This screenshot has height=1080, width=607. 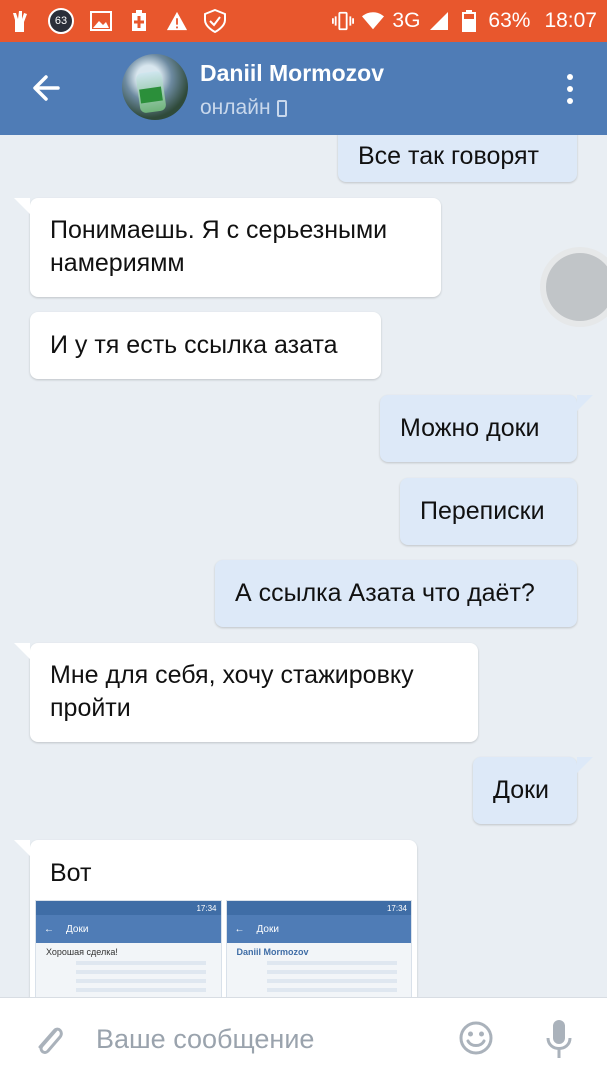 I want to click on outgoing-message: Можно доки, so click(x=486, y=428).